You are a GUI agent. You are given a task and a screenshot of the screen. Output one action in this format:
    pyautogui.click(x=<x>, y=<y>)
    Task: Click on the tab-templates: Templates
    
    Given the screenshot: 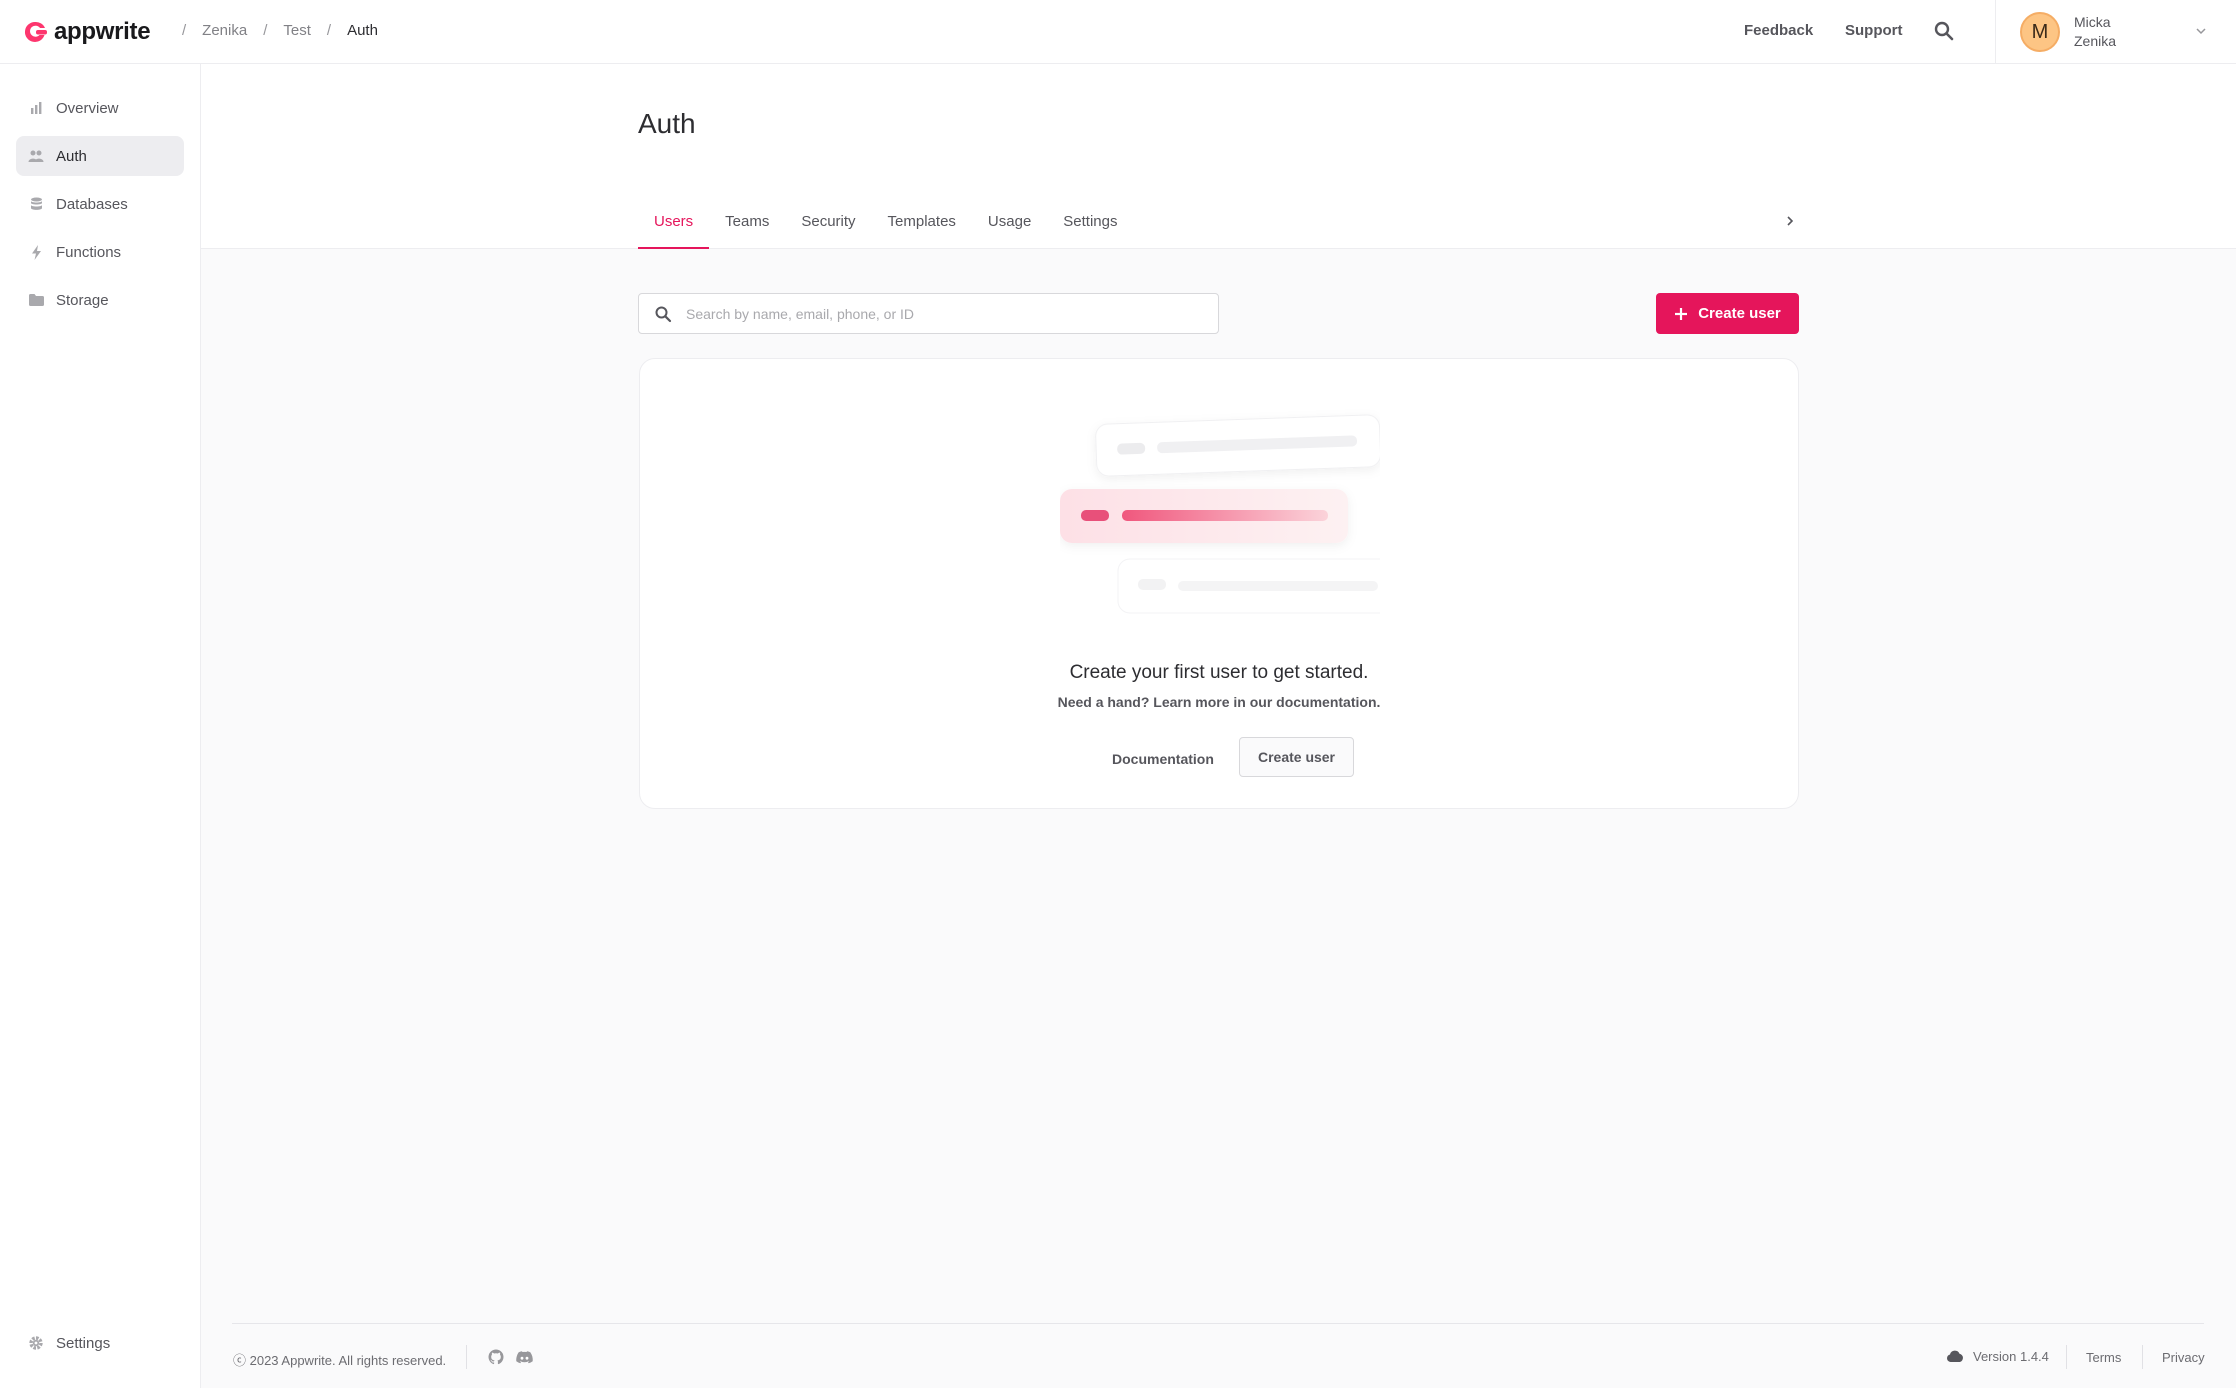 What is the action you would take?
    pyautogui.click(x=922, y=224)
    